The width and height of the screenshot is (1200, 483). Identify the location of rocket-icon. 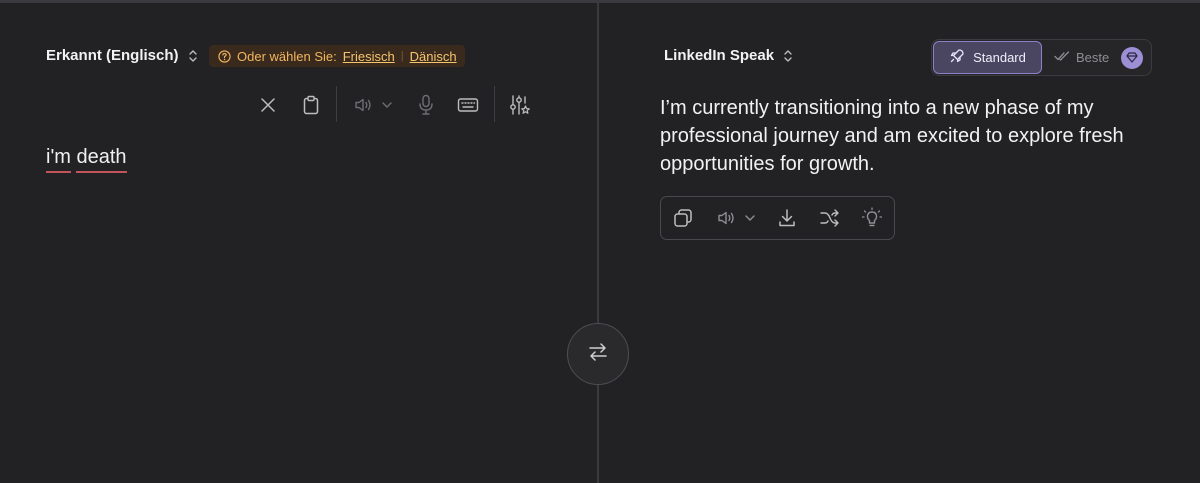
(957, 57).